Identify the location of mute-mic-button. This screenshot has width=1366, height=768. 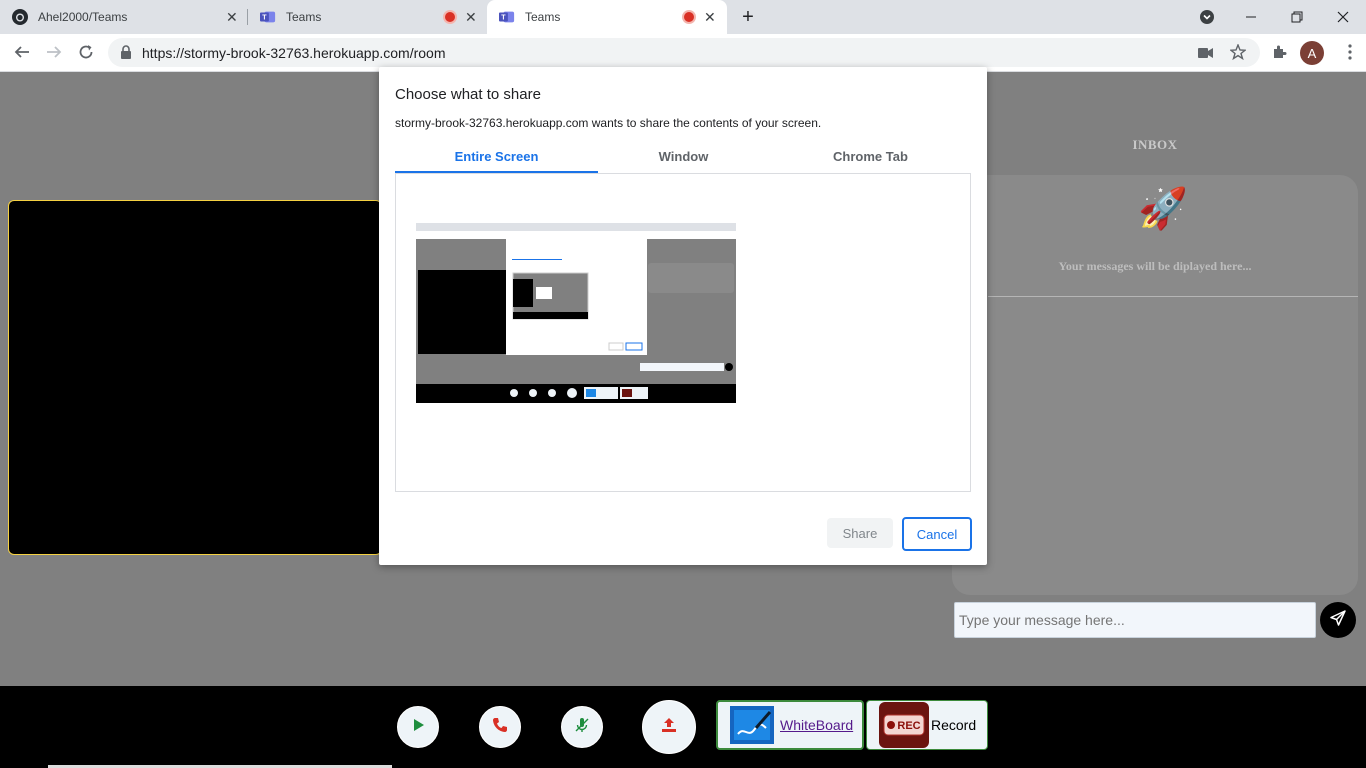
(582, 727).